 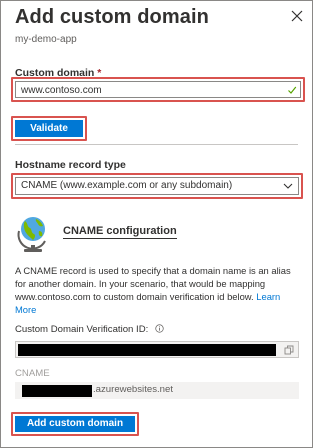 I want to click on hostname-record-value: CNAME (www.example.com or any subdomain), so click(x=127, y=185).